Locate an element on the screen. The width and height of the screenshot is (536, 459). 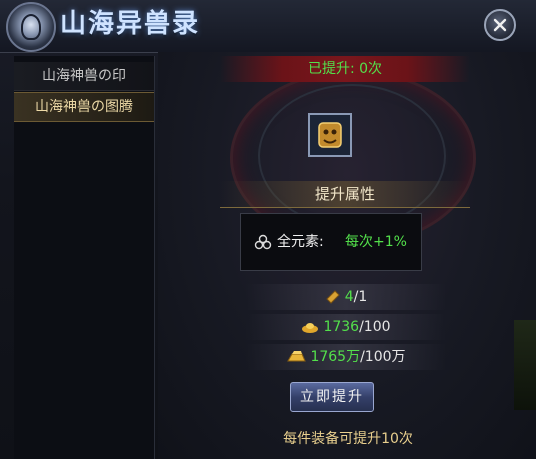
attribute-box: 全元素: 每次+1% is located at coordinates (331, 242).